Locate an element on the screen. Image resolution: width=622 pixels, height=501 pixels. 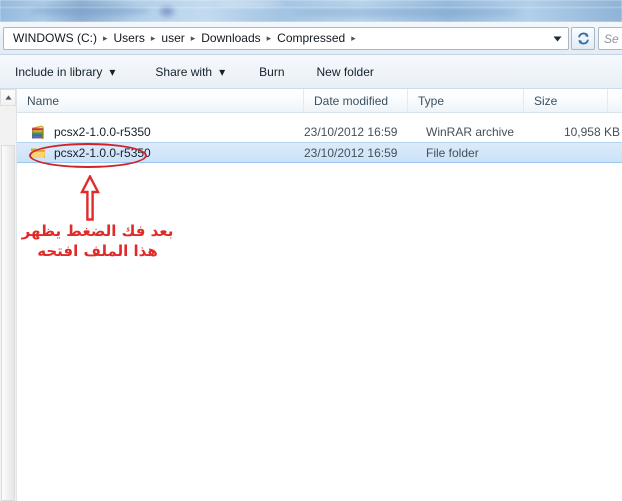
toolbar-item-burn: Burn is located at coordinates (271, 72).